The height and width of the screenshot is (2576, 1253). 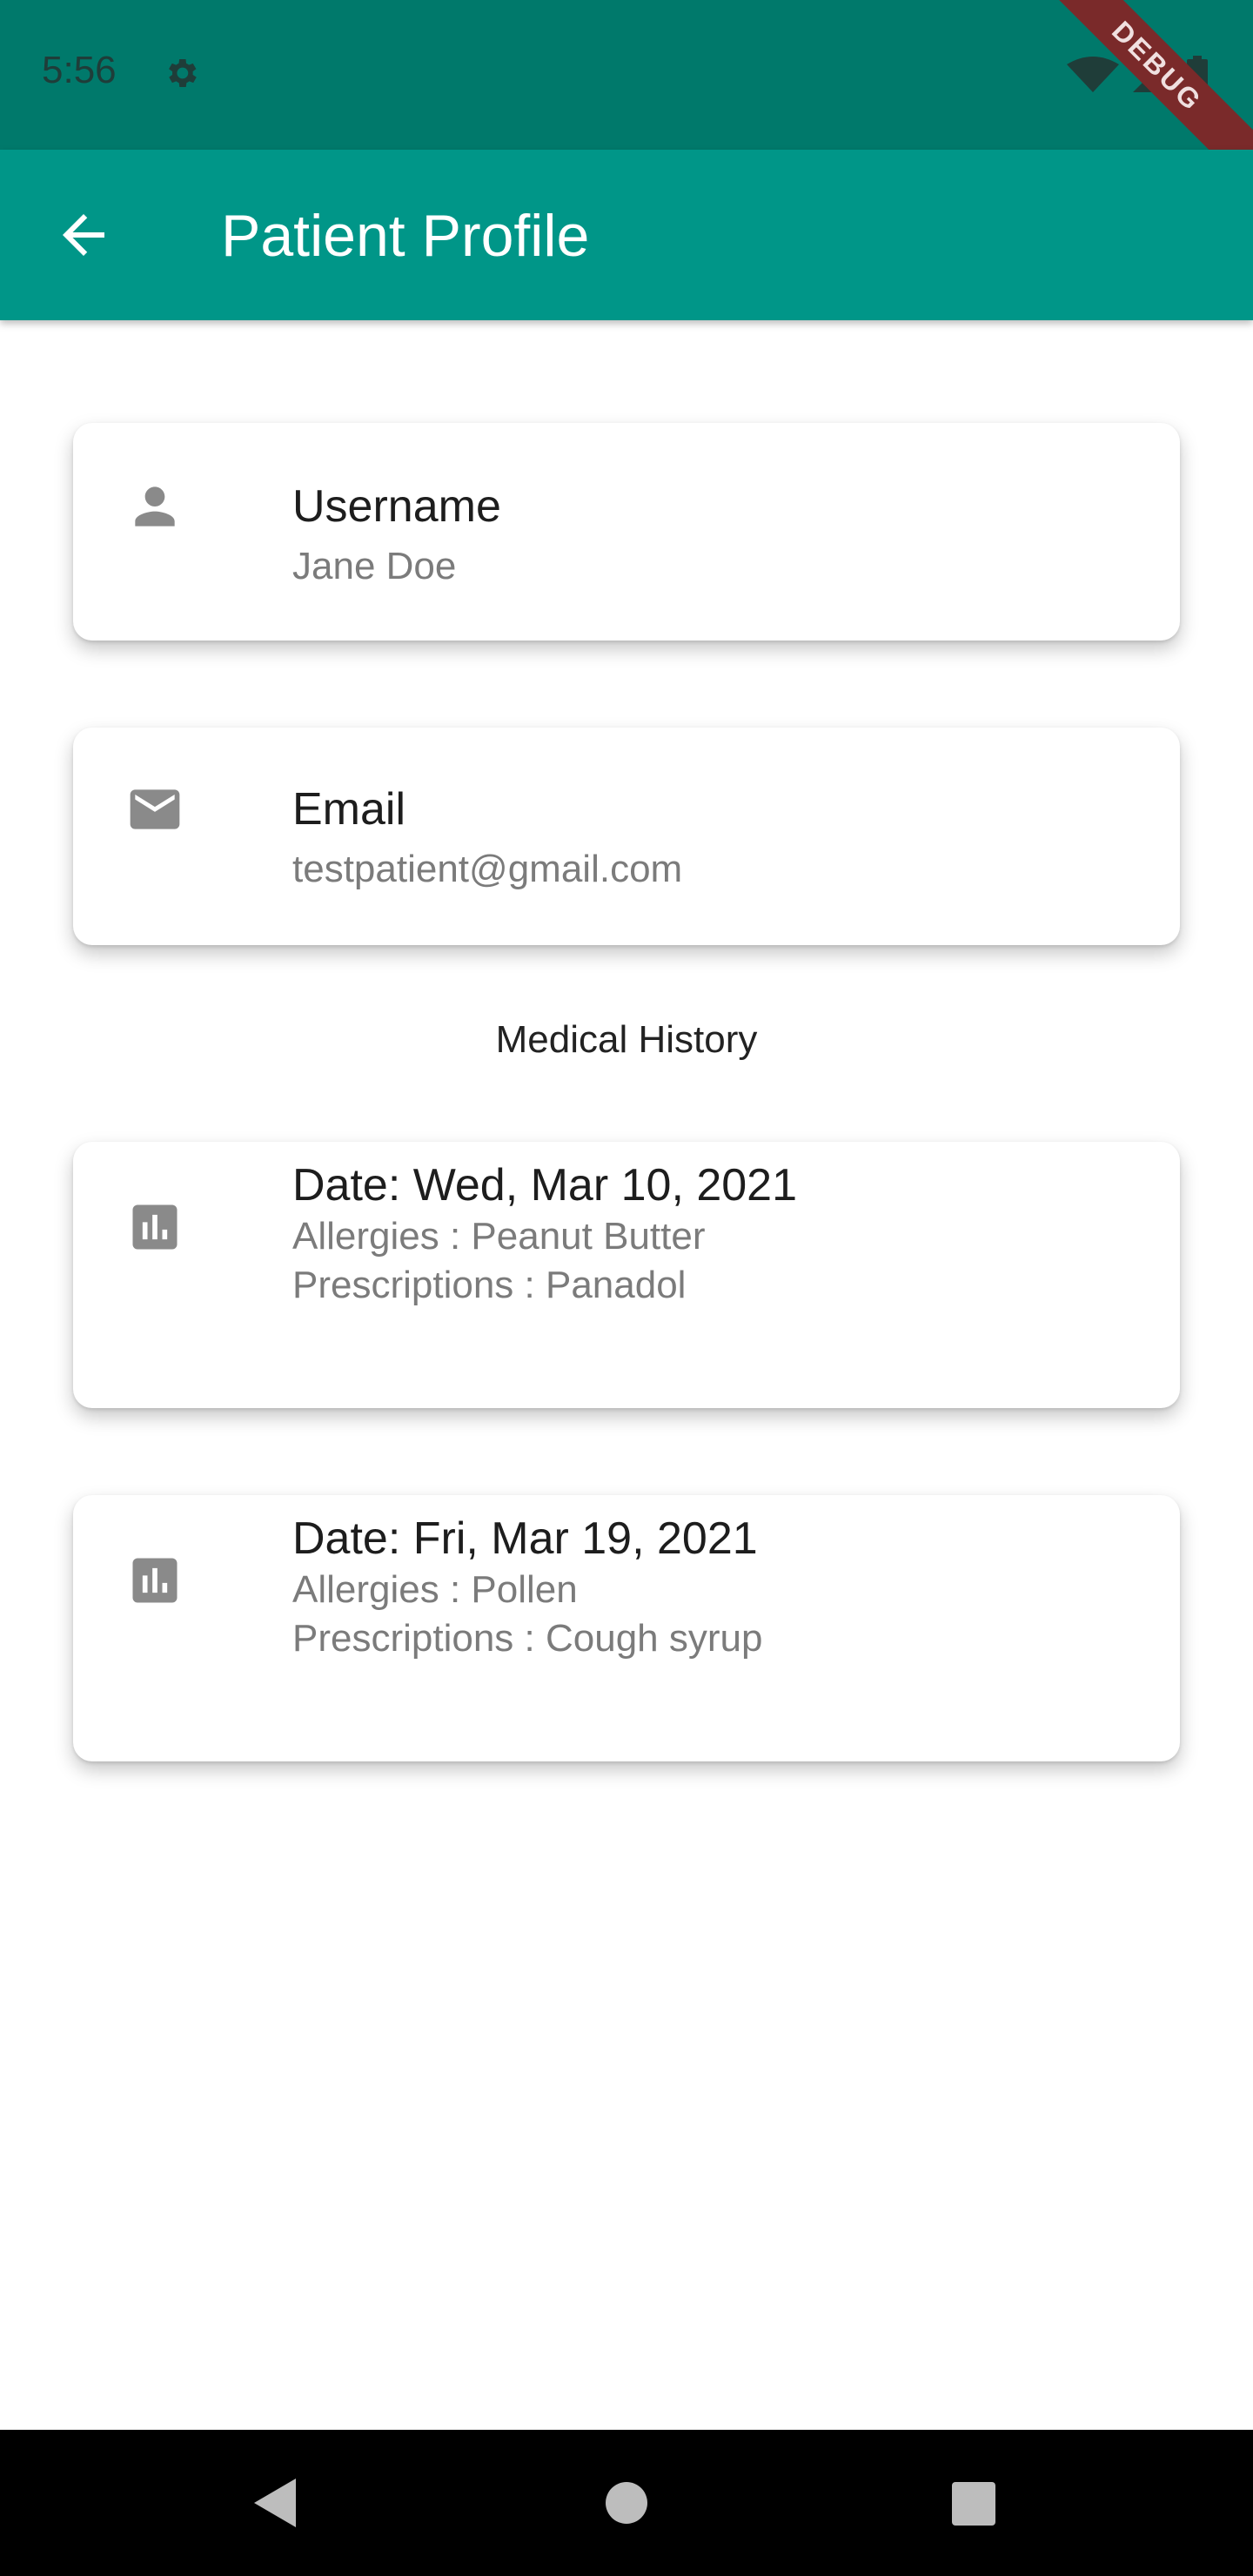 What do you see at coordinates (275, 2503) in the screenshot?
I see `back-triangle-icon` at bounding box center [275, 2503].